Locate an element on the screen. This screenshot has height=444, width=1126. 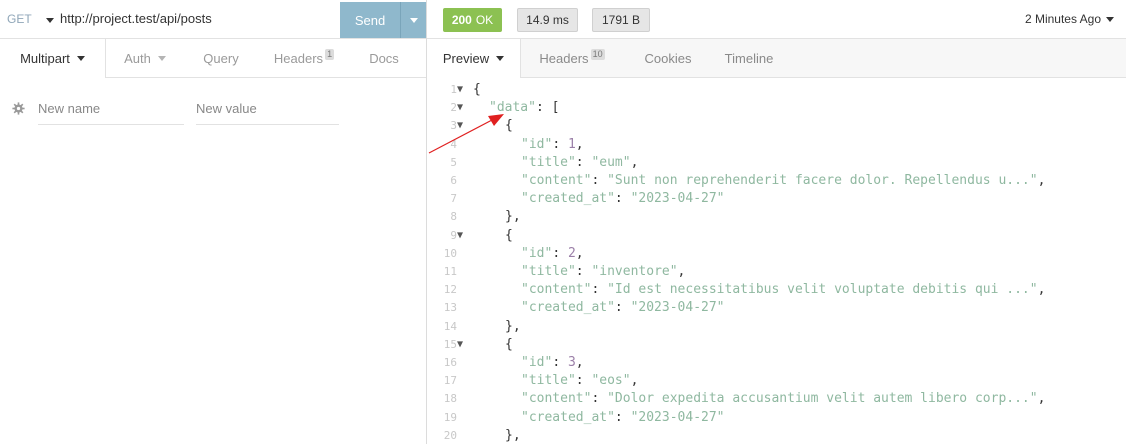
tab-timeline: Timeline is located at coordinates (749, 58).